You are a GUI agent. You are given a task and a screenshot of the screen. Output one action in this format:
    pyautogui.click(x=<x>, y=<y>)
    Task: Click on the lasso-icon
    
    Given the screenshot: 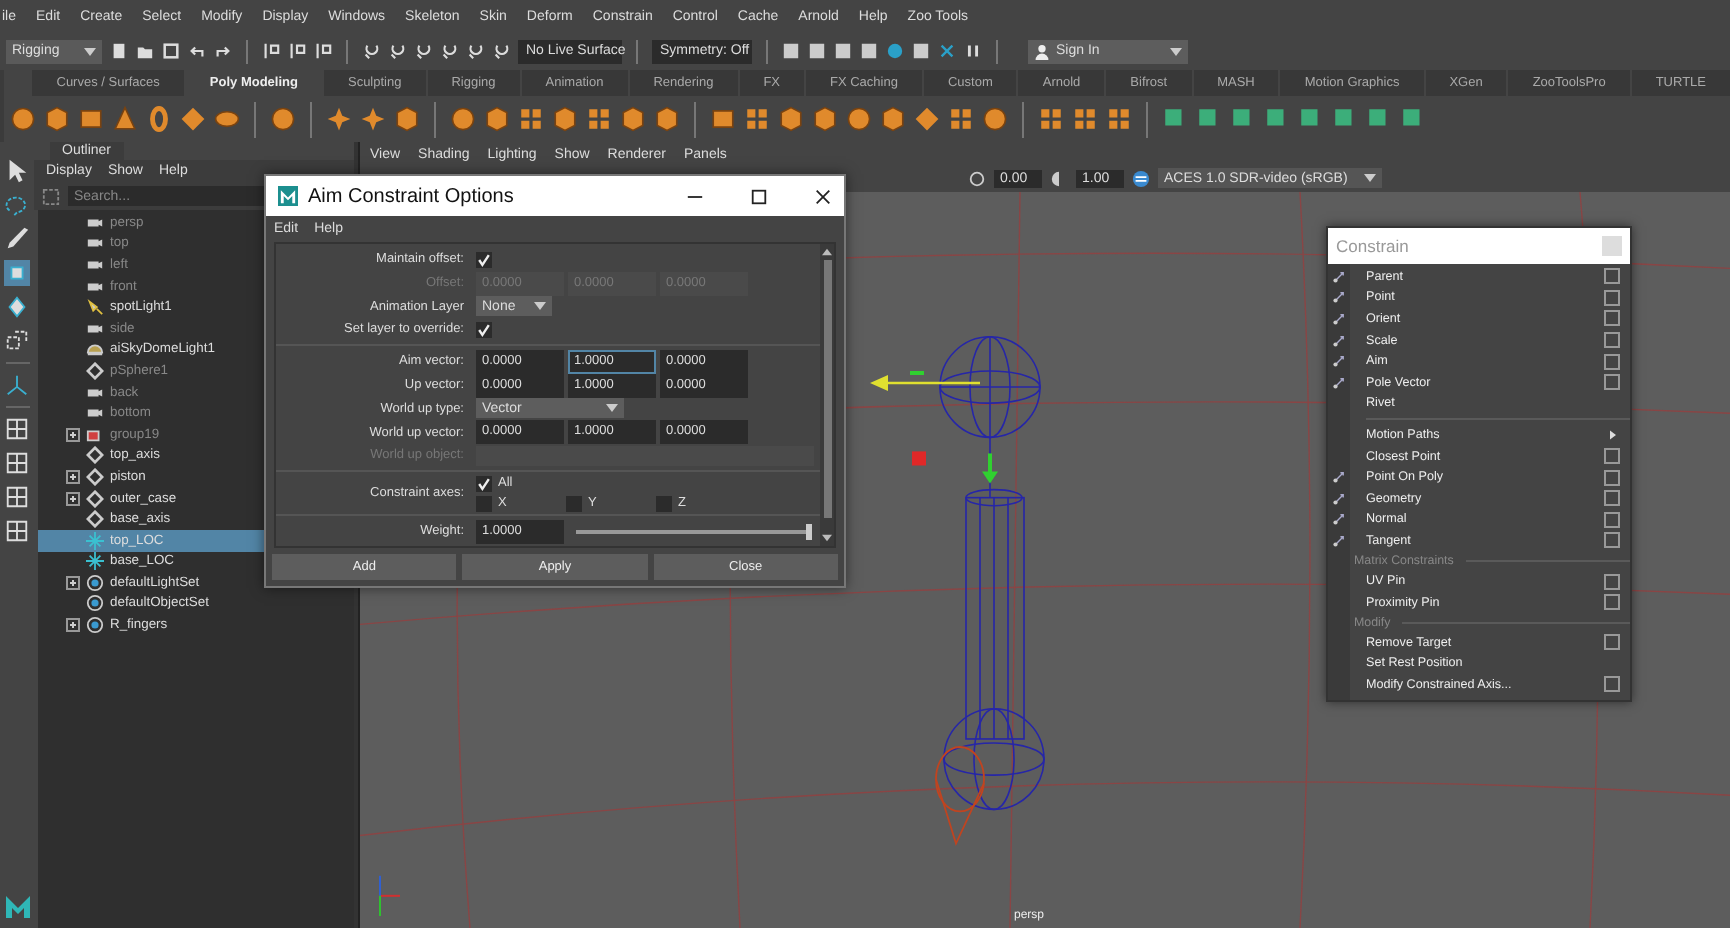 What is the action you would take?
    pyautogui.click(x=17, y=205)
    